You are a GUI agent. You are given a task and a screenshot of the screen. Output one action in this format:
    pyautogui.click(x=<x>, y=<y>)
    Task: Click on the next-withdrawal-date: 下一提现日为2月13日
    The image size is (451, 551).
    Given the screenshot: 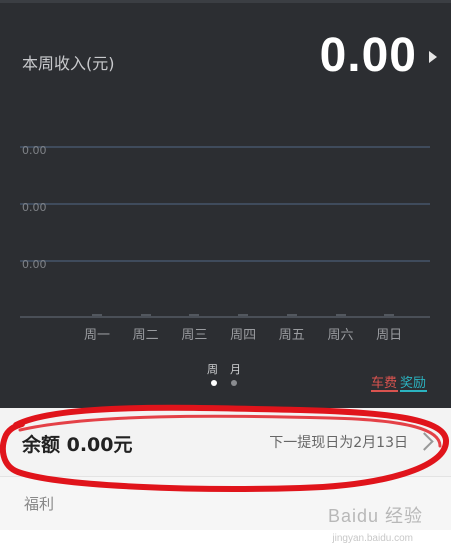 What is the action you would take?
    pyautogui.click(x=338, y=443)
    